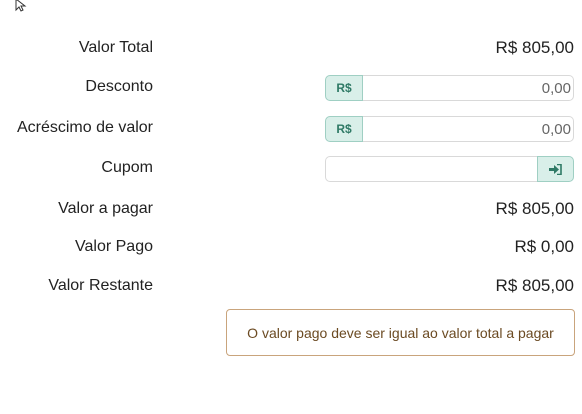 Image resolution: width=582 pixels, height=414 pixels. I want to click on remaining-value: R$ 805,00, so click(534, 285).